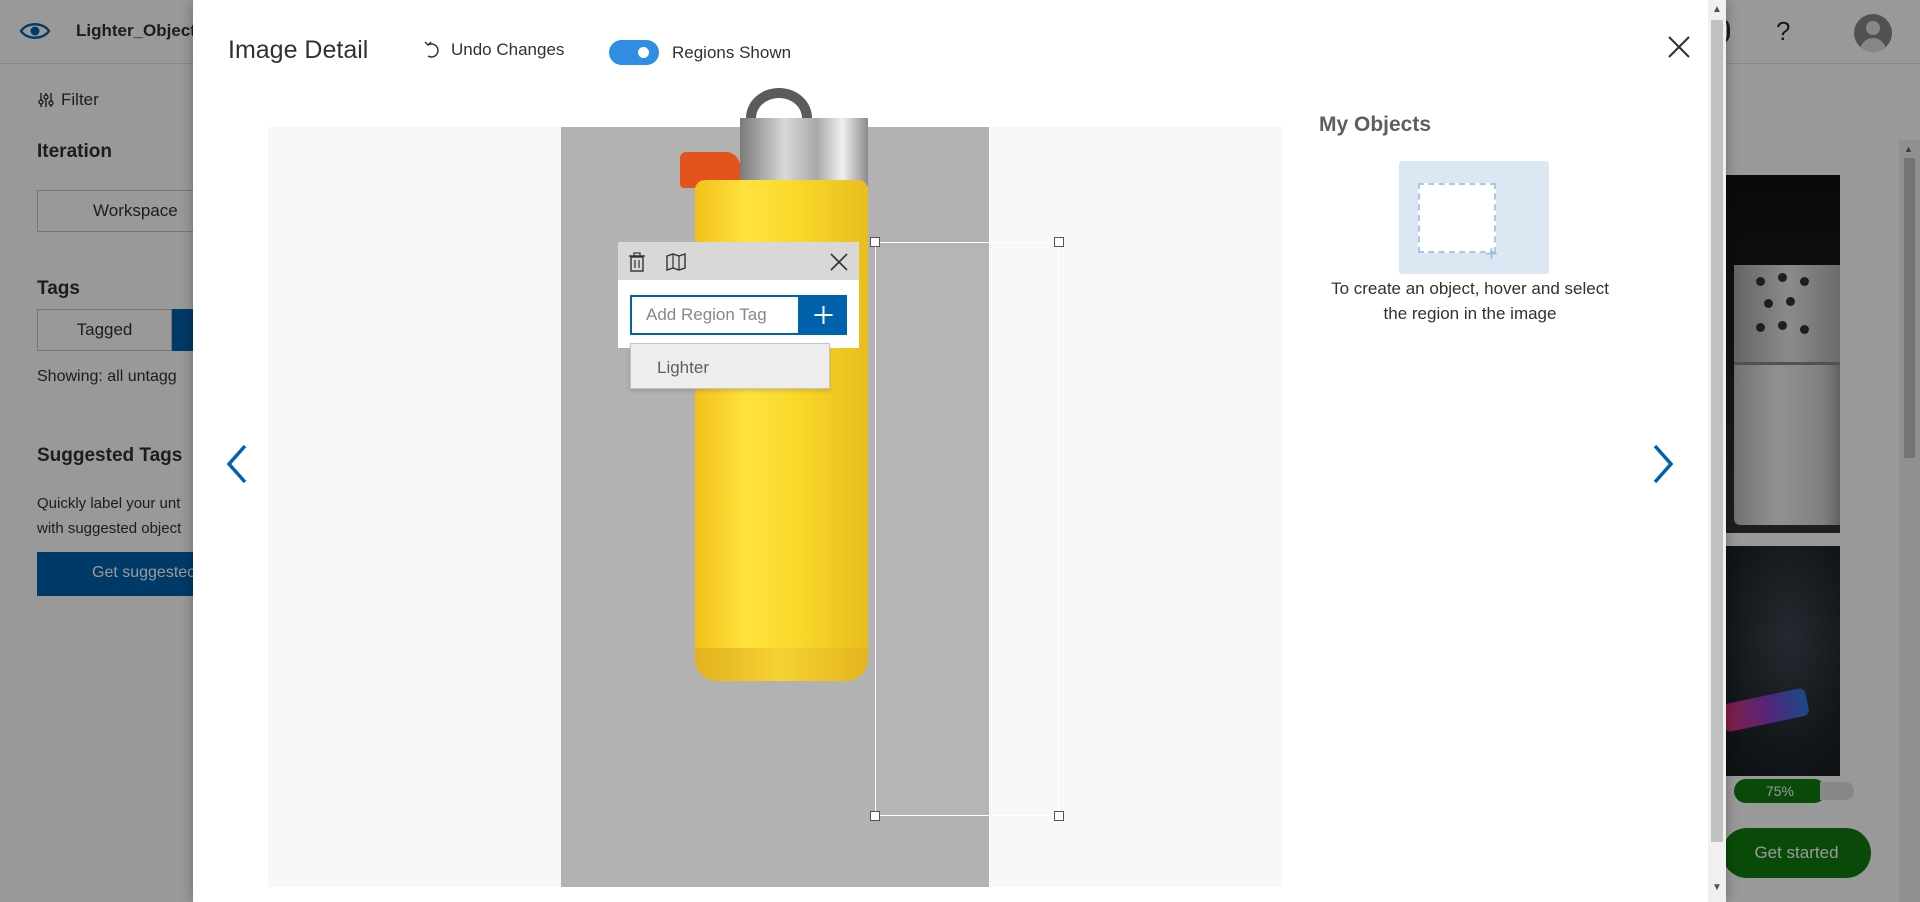 The height and width of the screenshot is (902, 1920). What do you see at coordinates (508, 49) in the screenshot?
I see `undo-label: Undo Changes` at bounding box center [508, 49].